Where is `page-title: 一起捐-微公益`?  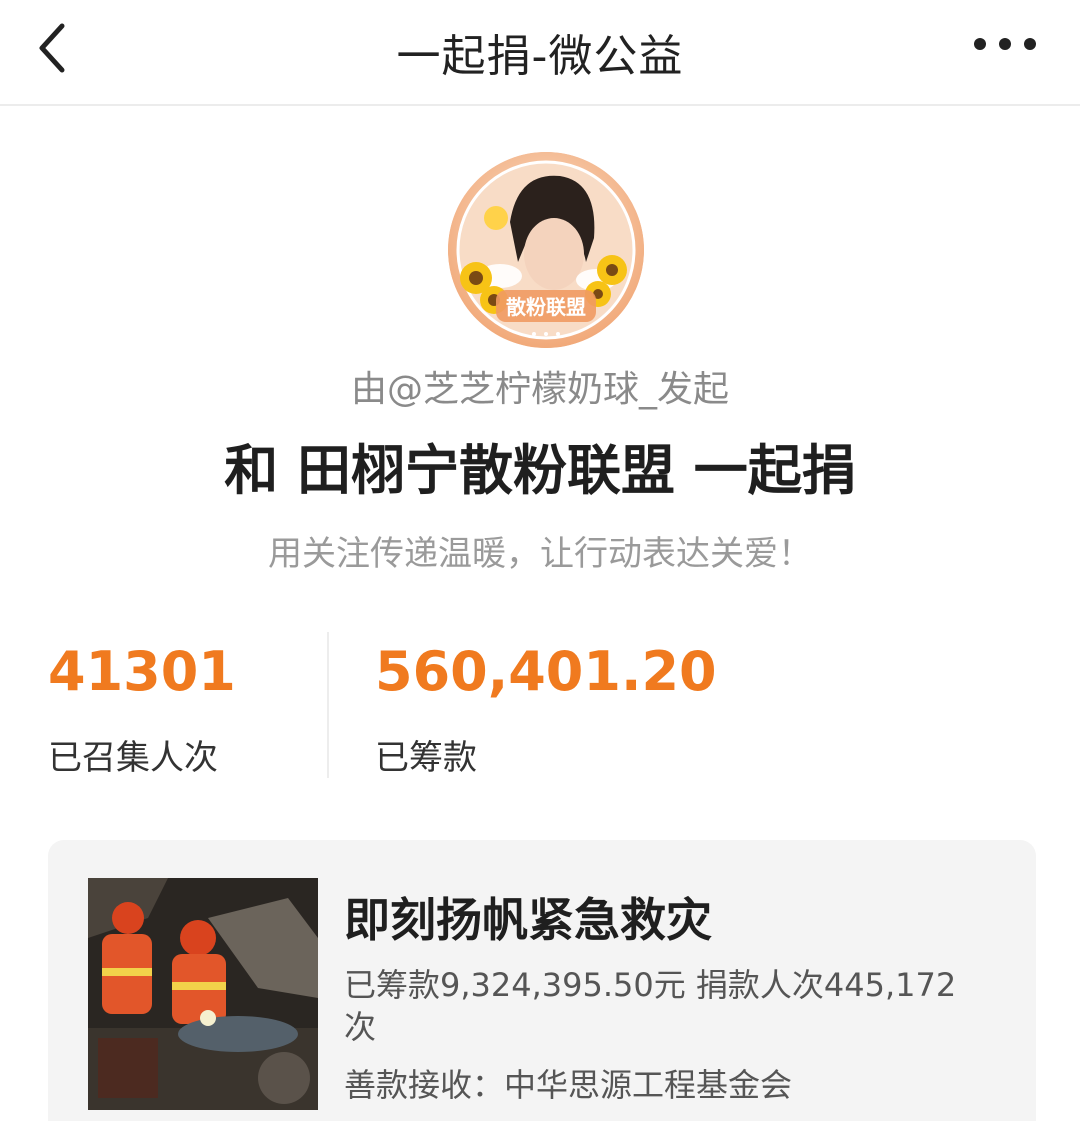
page-title: 一起捐-微公益 is located at coordinates (540, 56).